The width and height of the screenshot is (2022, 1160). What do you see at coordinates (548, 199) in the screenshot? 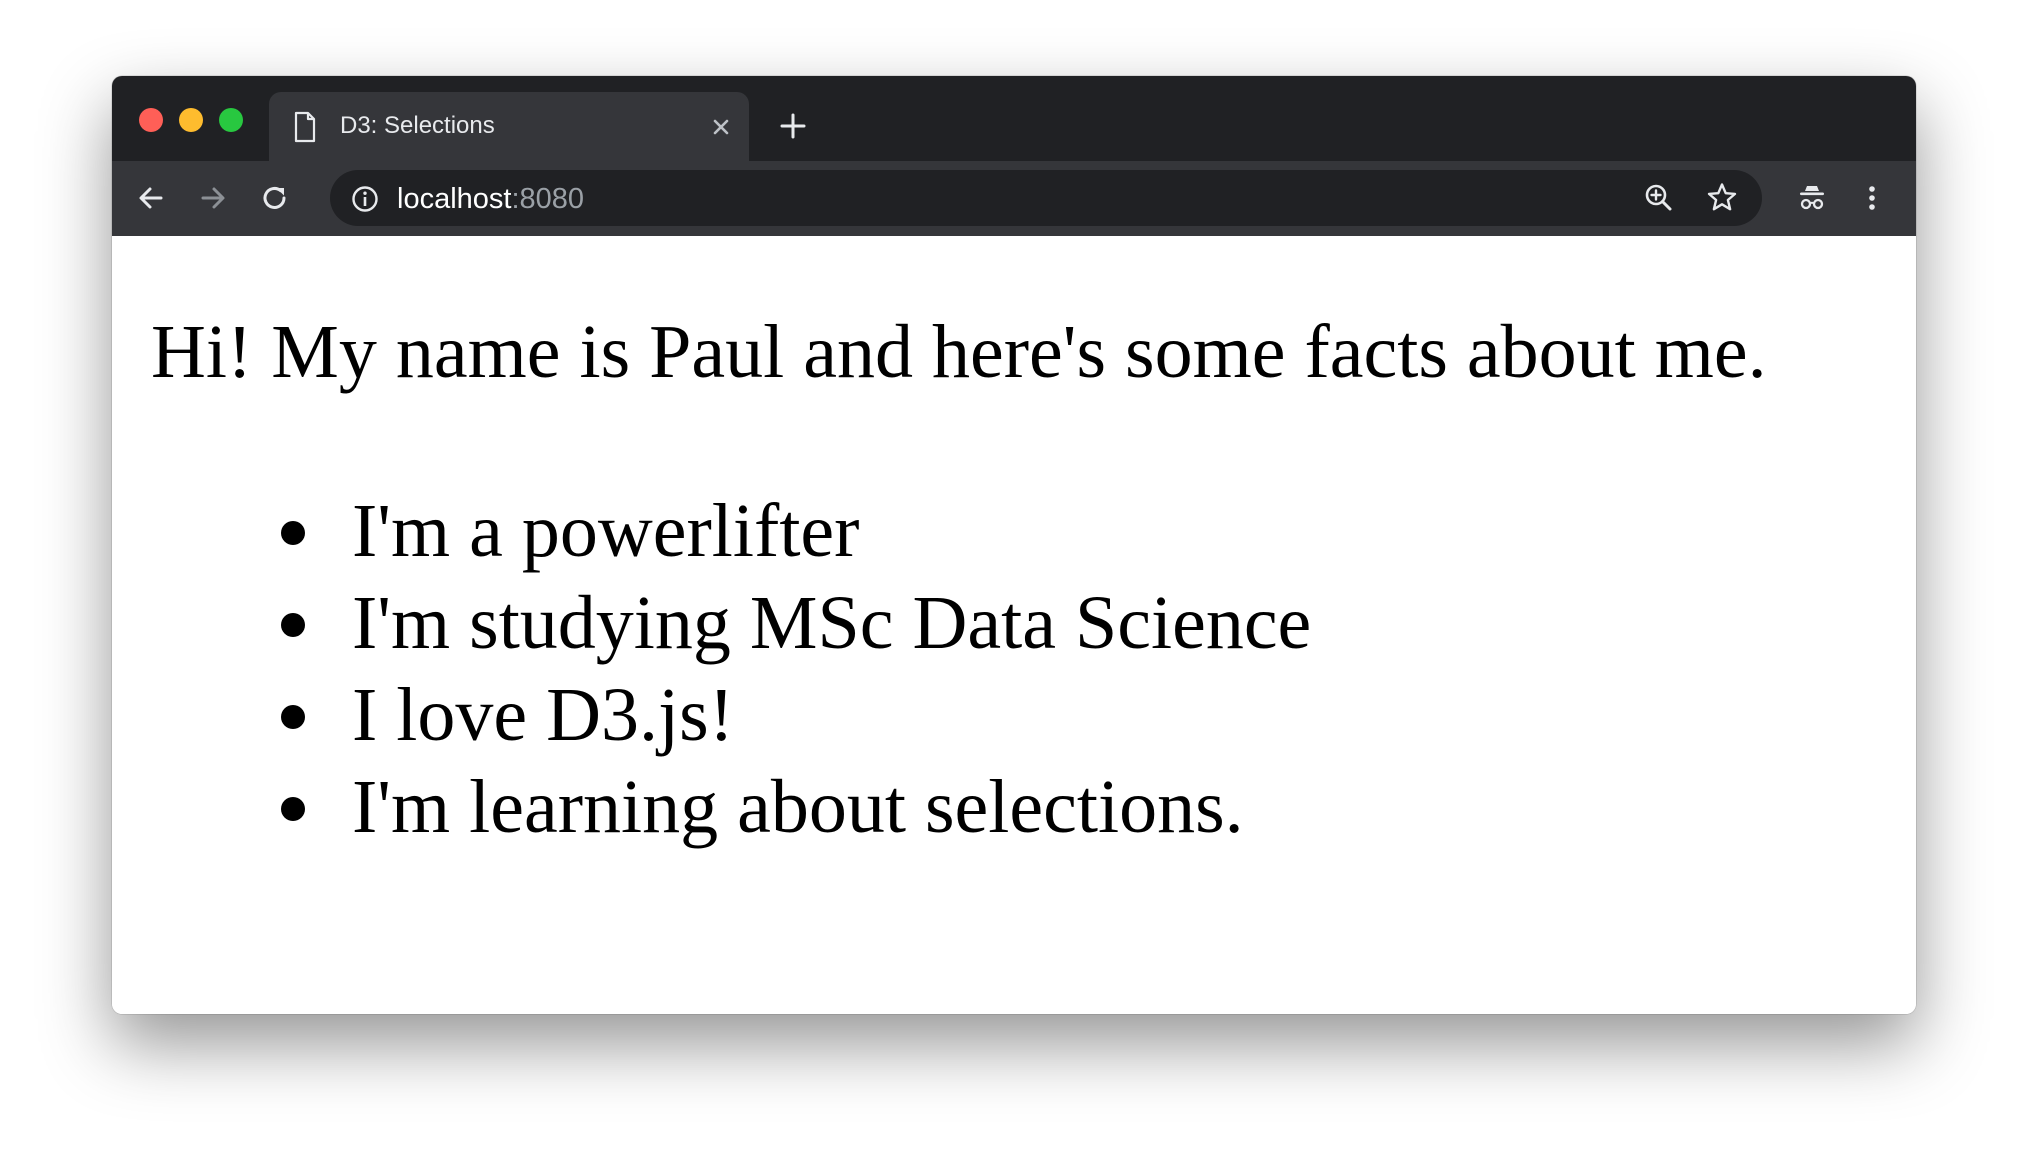
I see `url-port: :8080` at bounding box center [548, 199].